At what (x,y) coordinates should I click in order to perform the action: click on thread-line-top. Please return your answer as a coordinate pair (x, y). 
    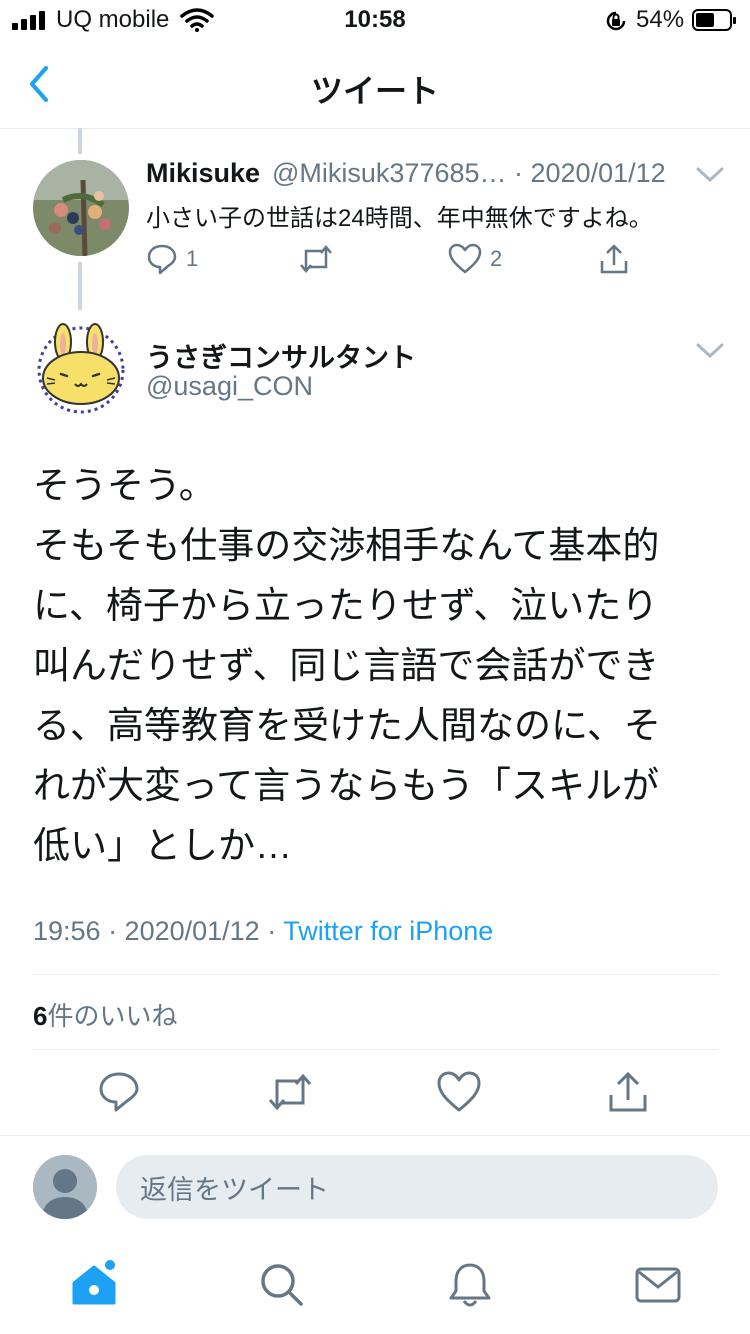
    Looking at the image, I should click on (80, 141).